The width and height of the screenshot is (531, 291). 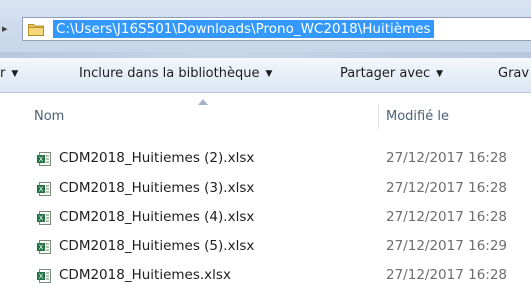 I want to click on toolbar-share-with-label: Partager avec, so click(x=385, y=73).